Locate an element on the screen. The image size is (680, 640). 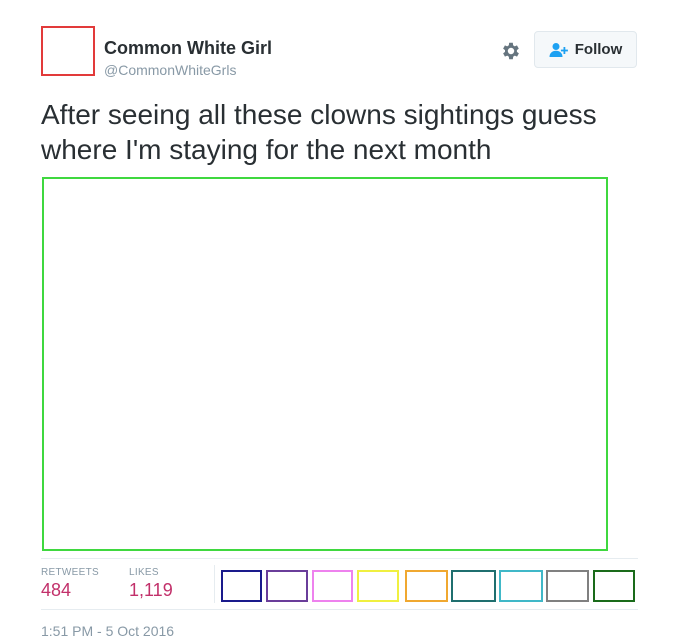
follow-label: Follow is located at coordinates (598, 49).